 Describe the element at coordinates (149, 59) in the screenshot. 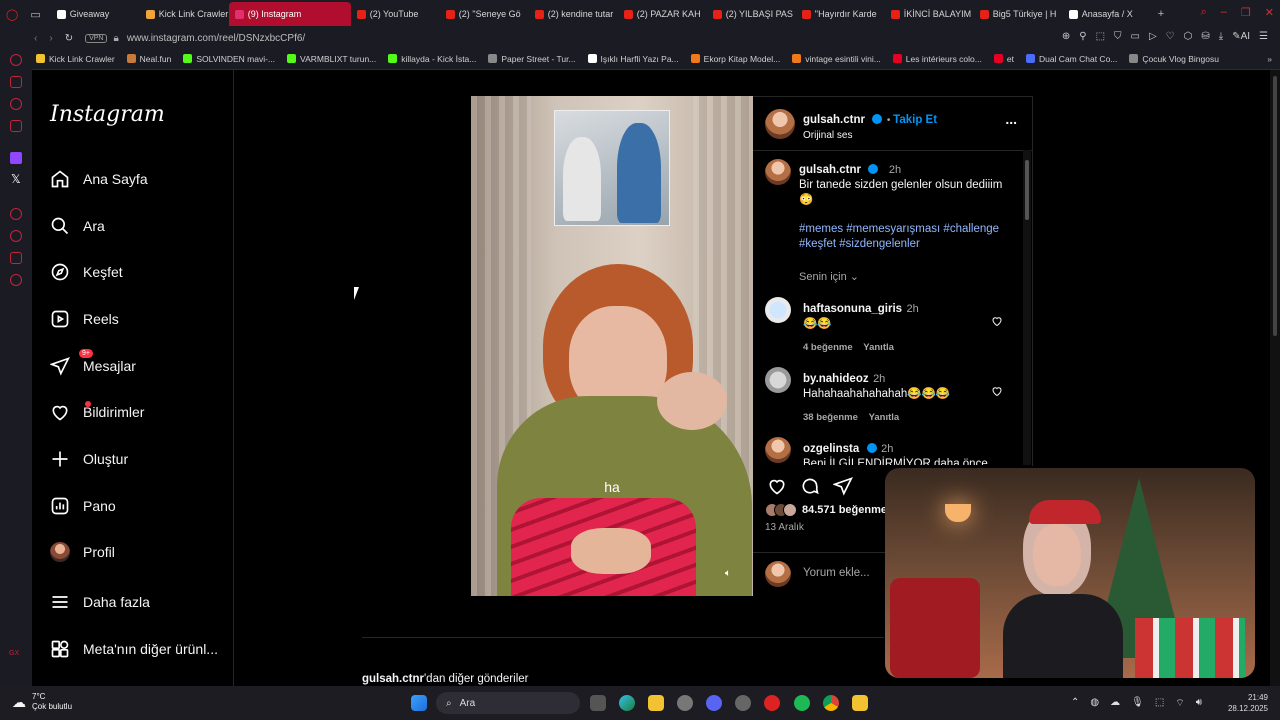

I see `bookmark-item: Neal.fun` at that location.